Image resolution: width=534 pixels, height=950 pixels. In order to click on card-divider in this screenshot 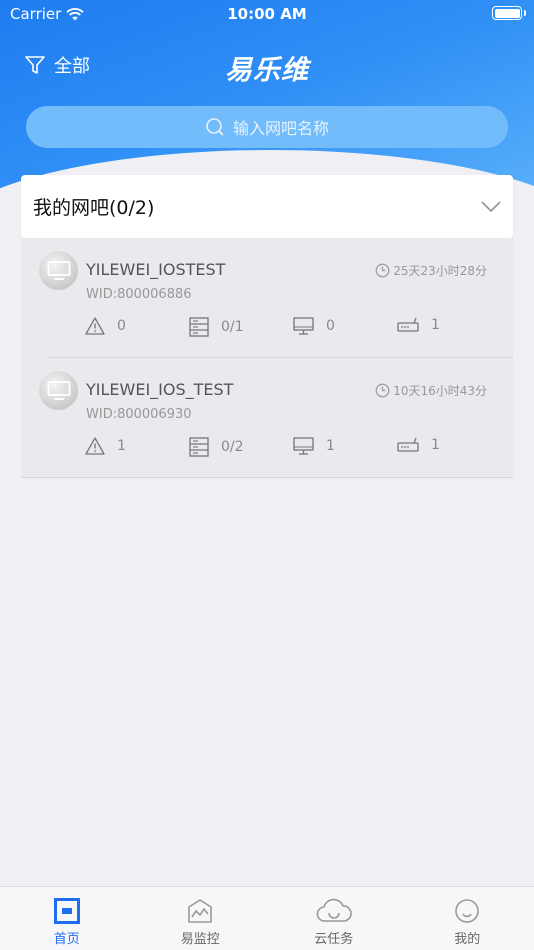, I will do `click(267, 477)`.